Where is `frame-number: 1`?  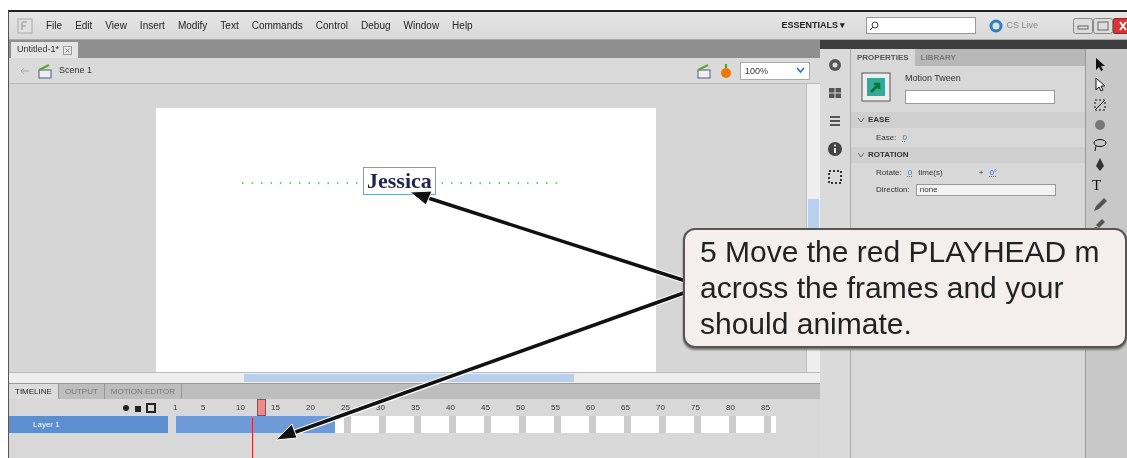
frame-number: 1 is located at coordinates (175, 408).